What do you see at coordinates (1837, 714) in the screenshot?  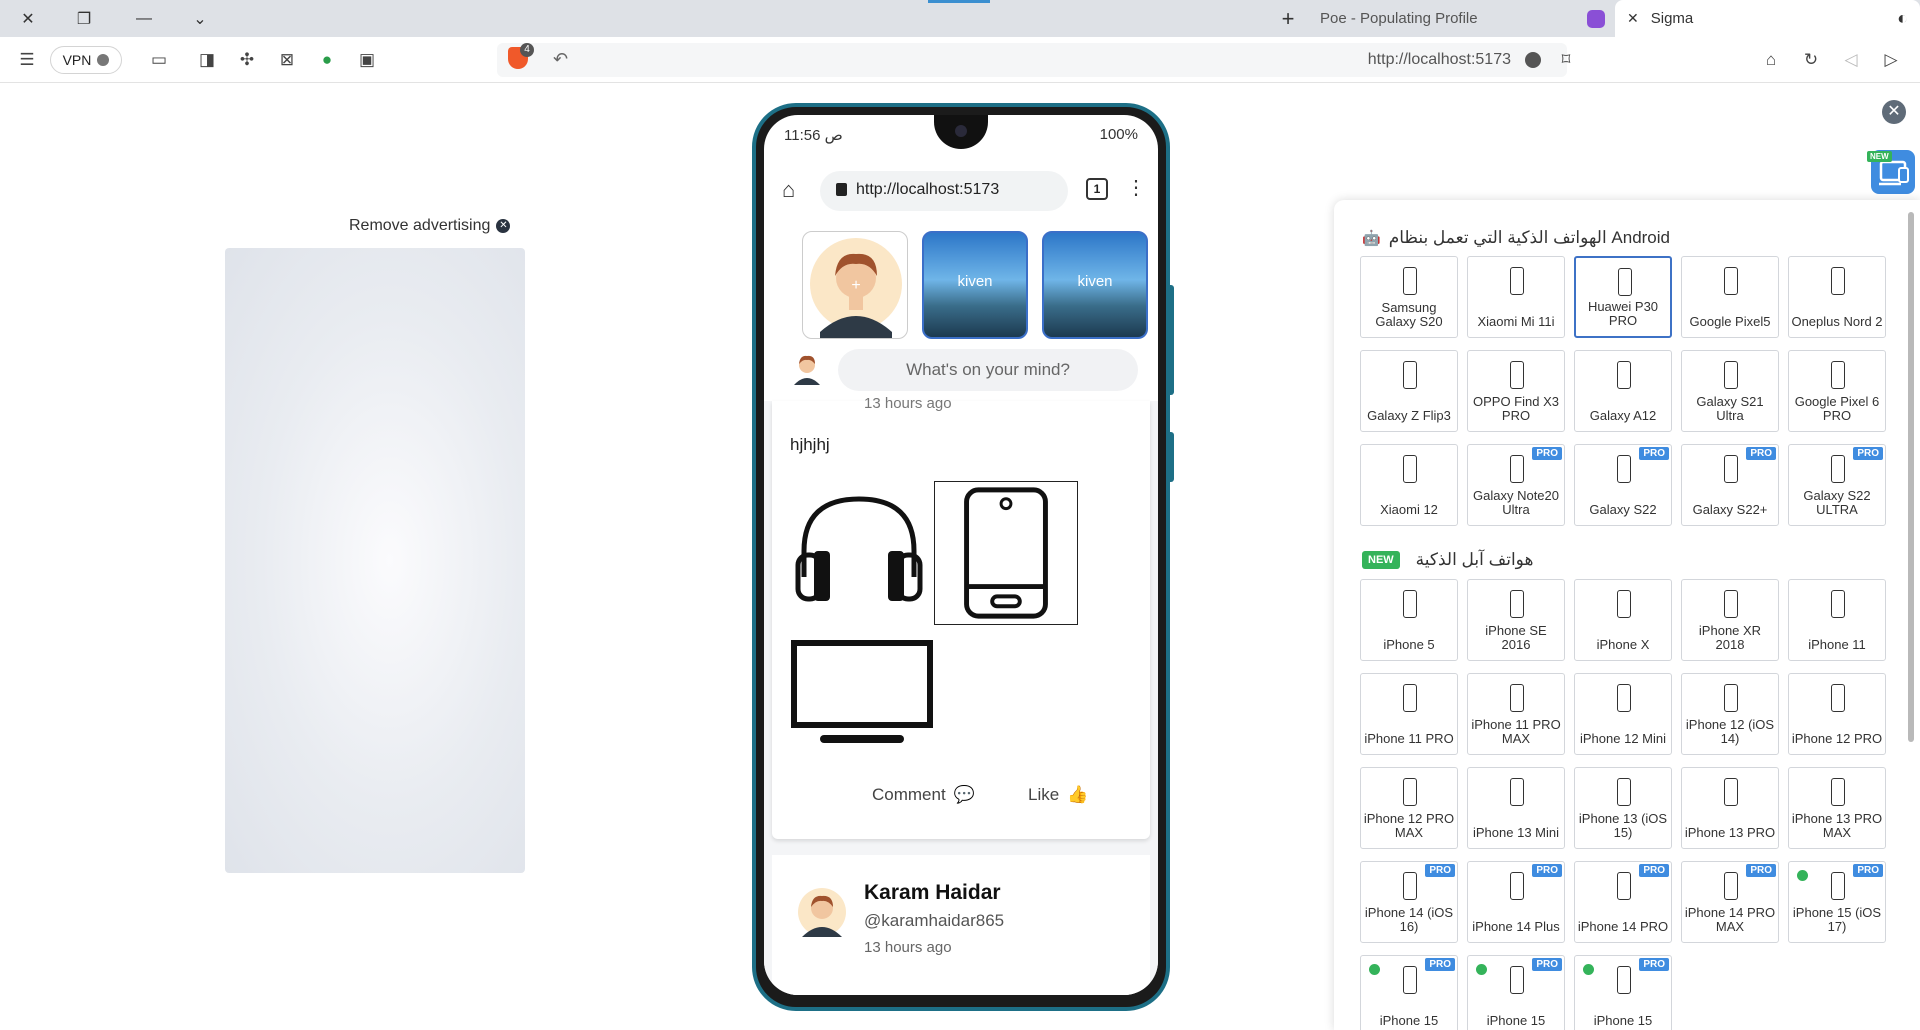 I see `device-option: iPhone 12 PRO` at bounding box center [1837, 714].